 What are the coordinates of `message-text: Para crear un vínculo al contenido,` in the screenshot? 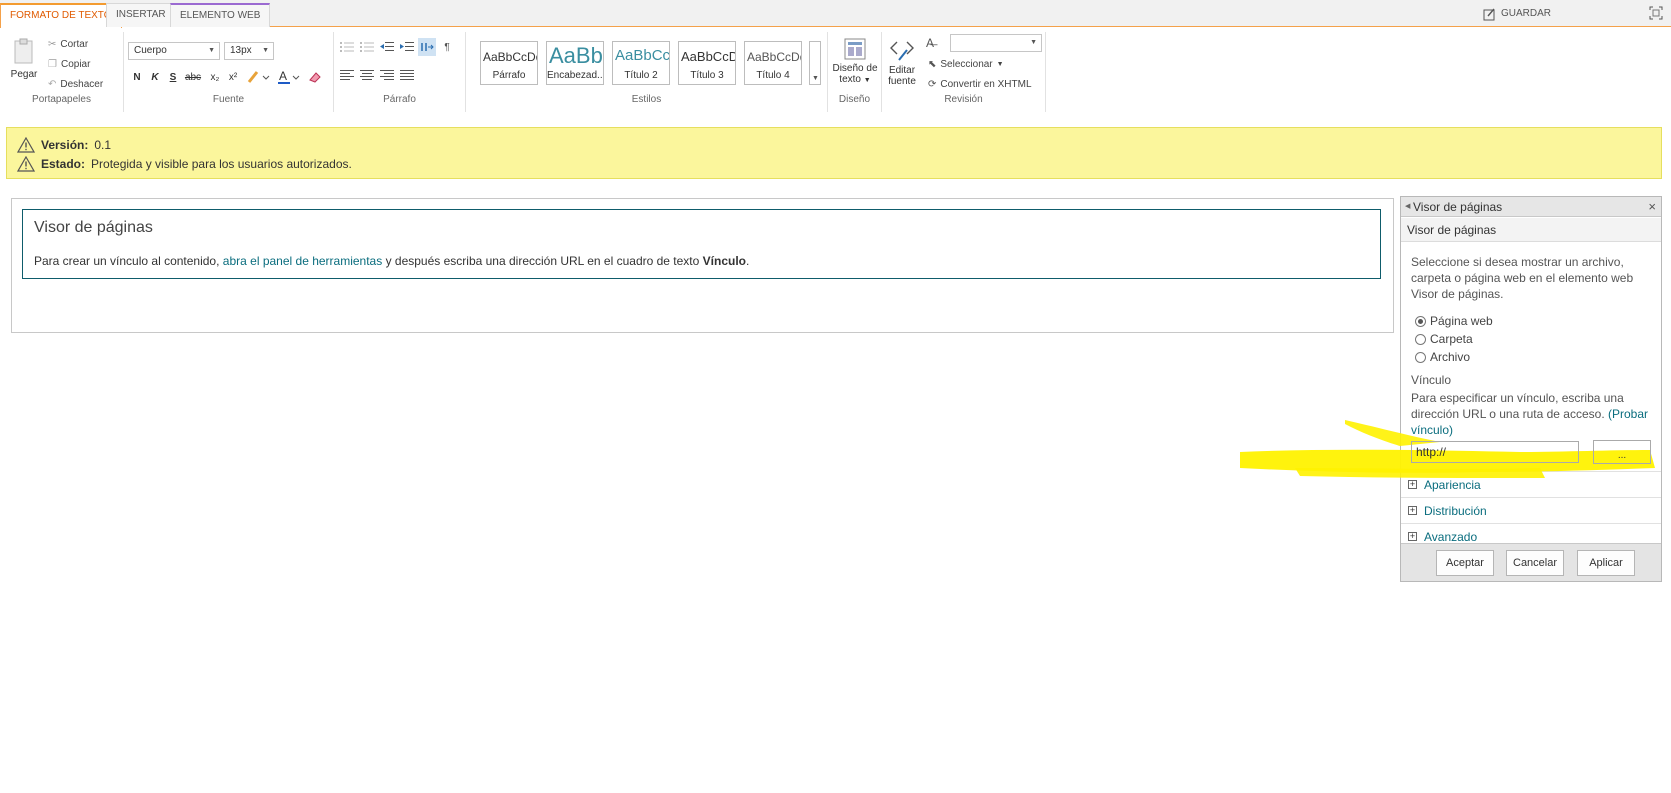 It's located at (127, 261).